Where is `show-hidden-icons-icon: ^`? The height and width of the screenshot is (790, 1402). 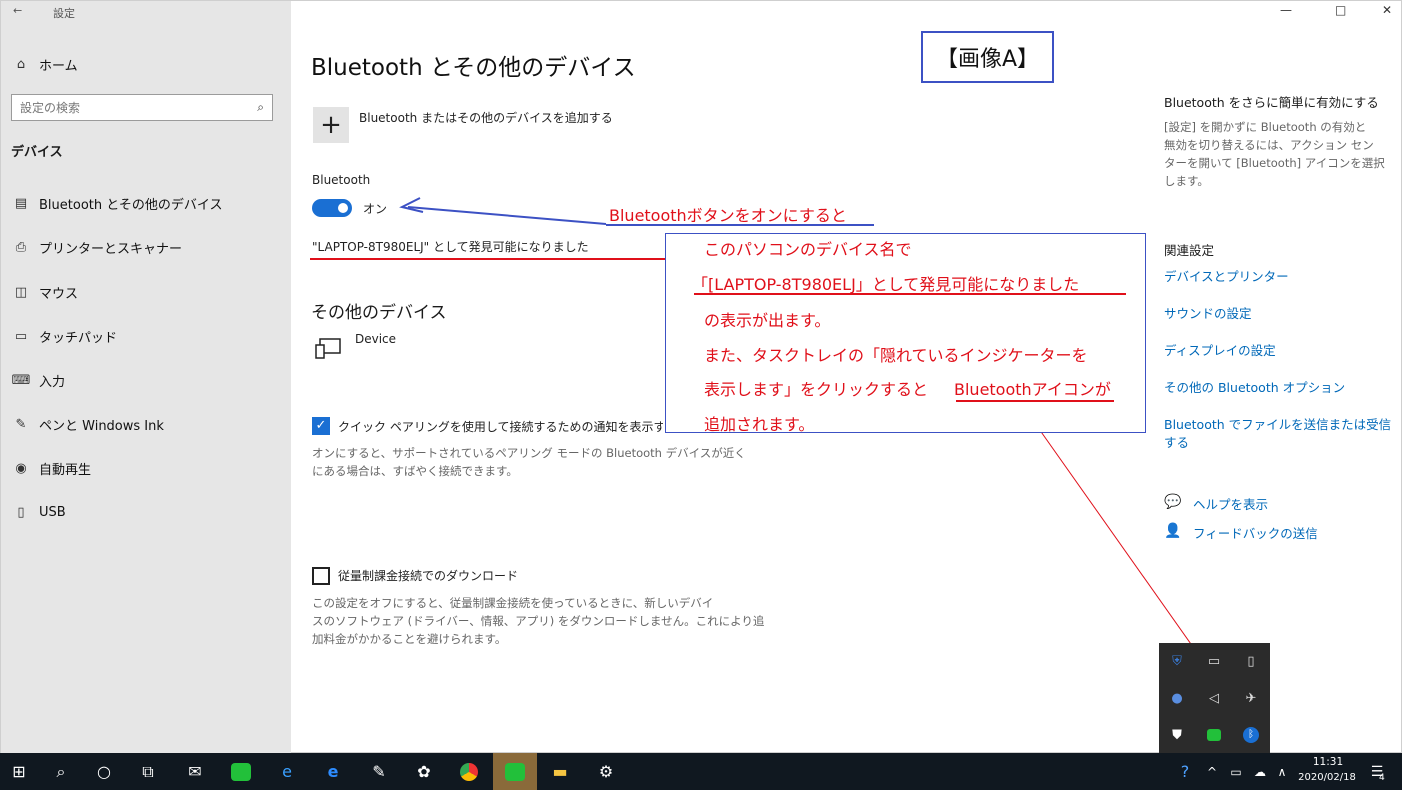 show-hidden-icons-icon: ^ is located at coordinates (1212, 771).